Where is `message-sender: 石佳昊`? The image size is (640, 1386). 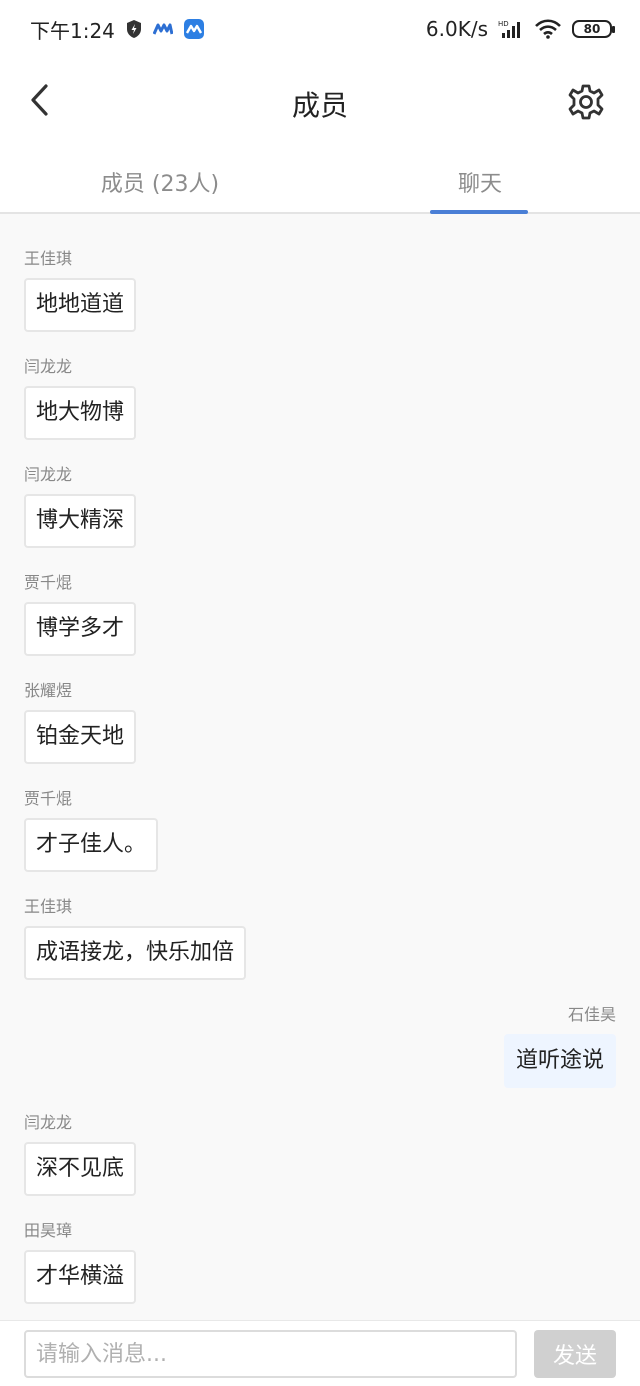
message-sender: 石佳昊 is located at coordinates (591, 1014).